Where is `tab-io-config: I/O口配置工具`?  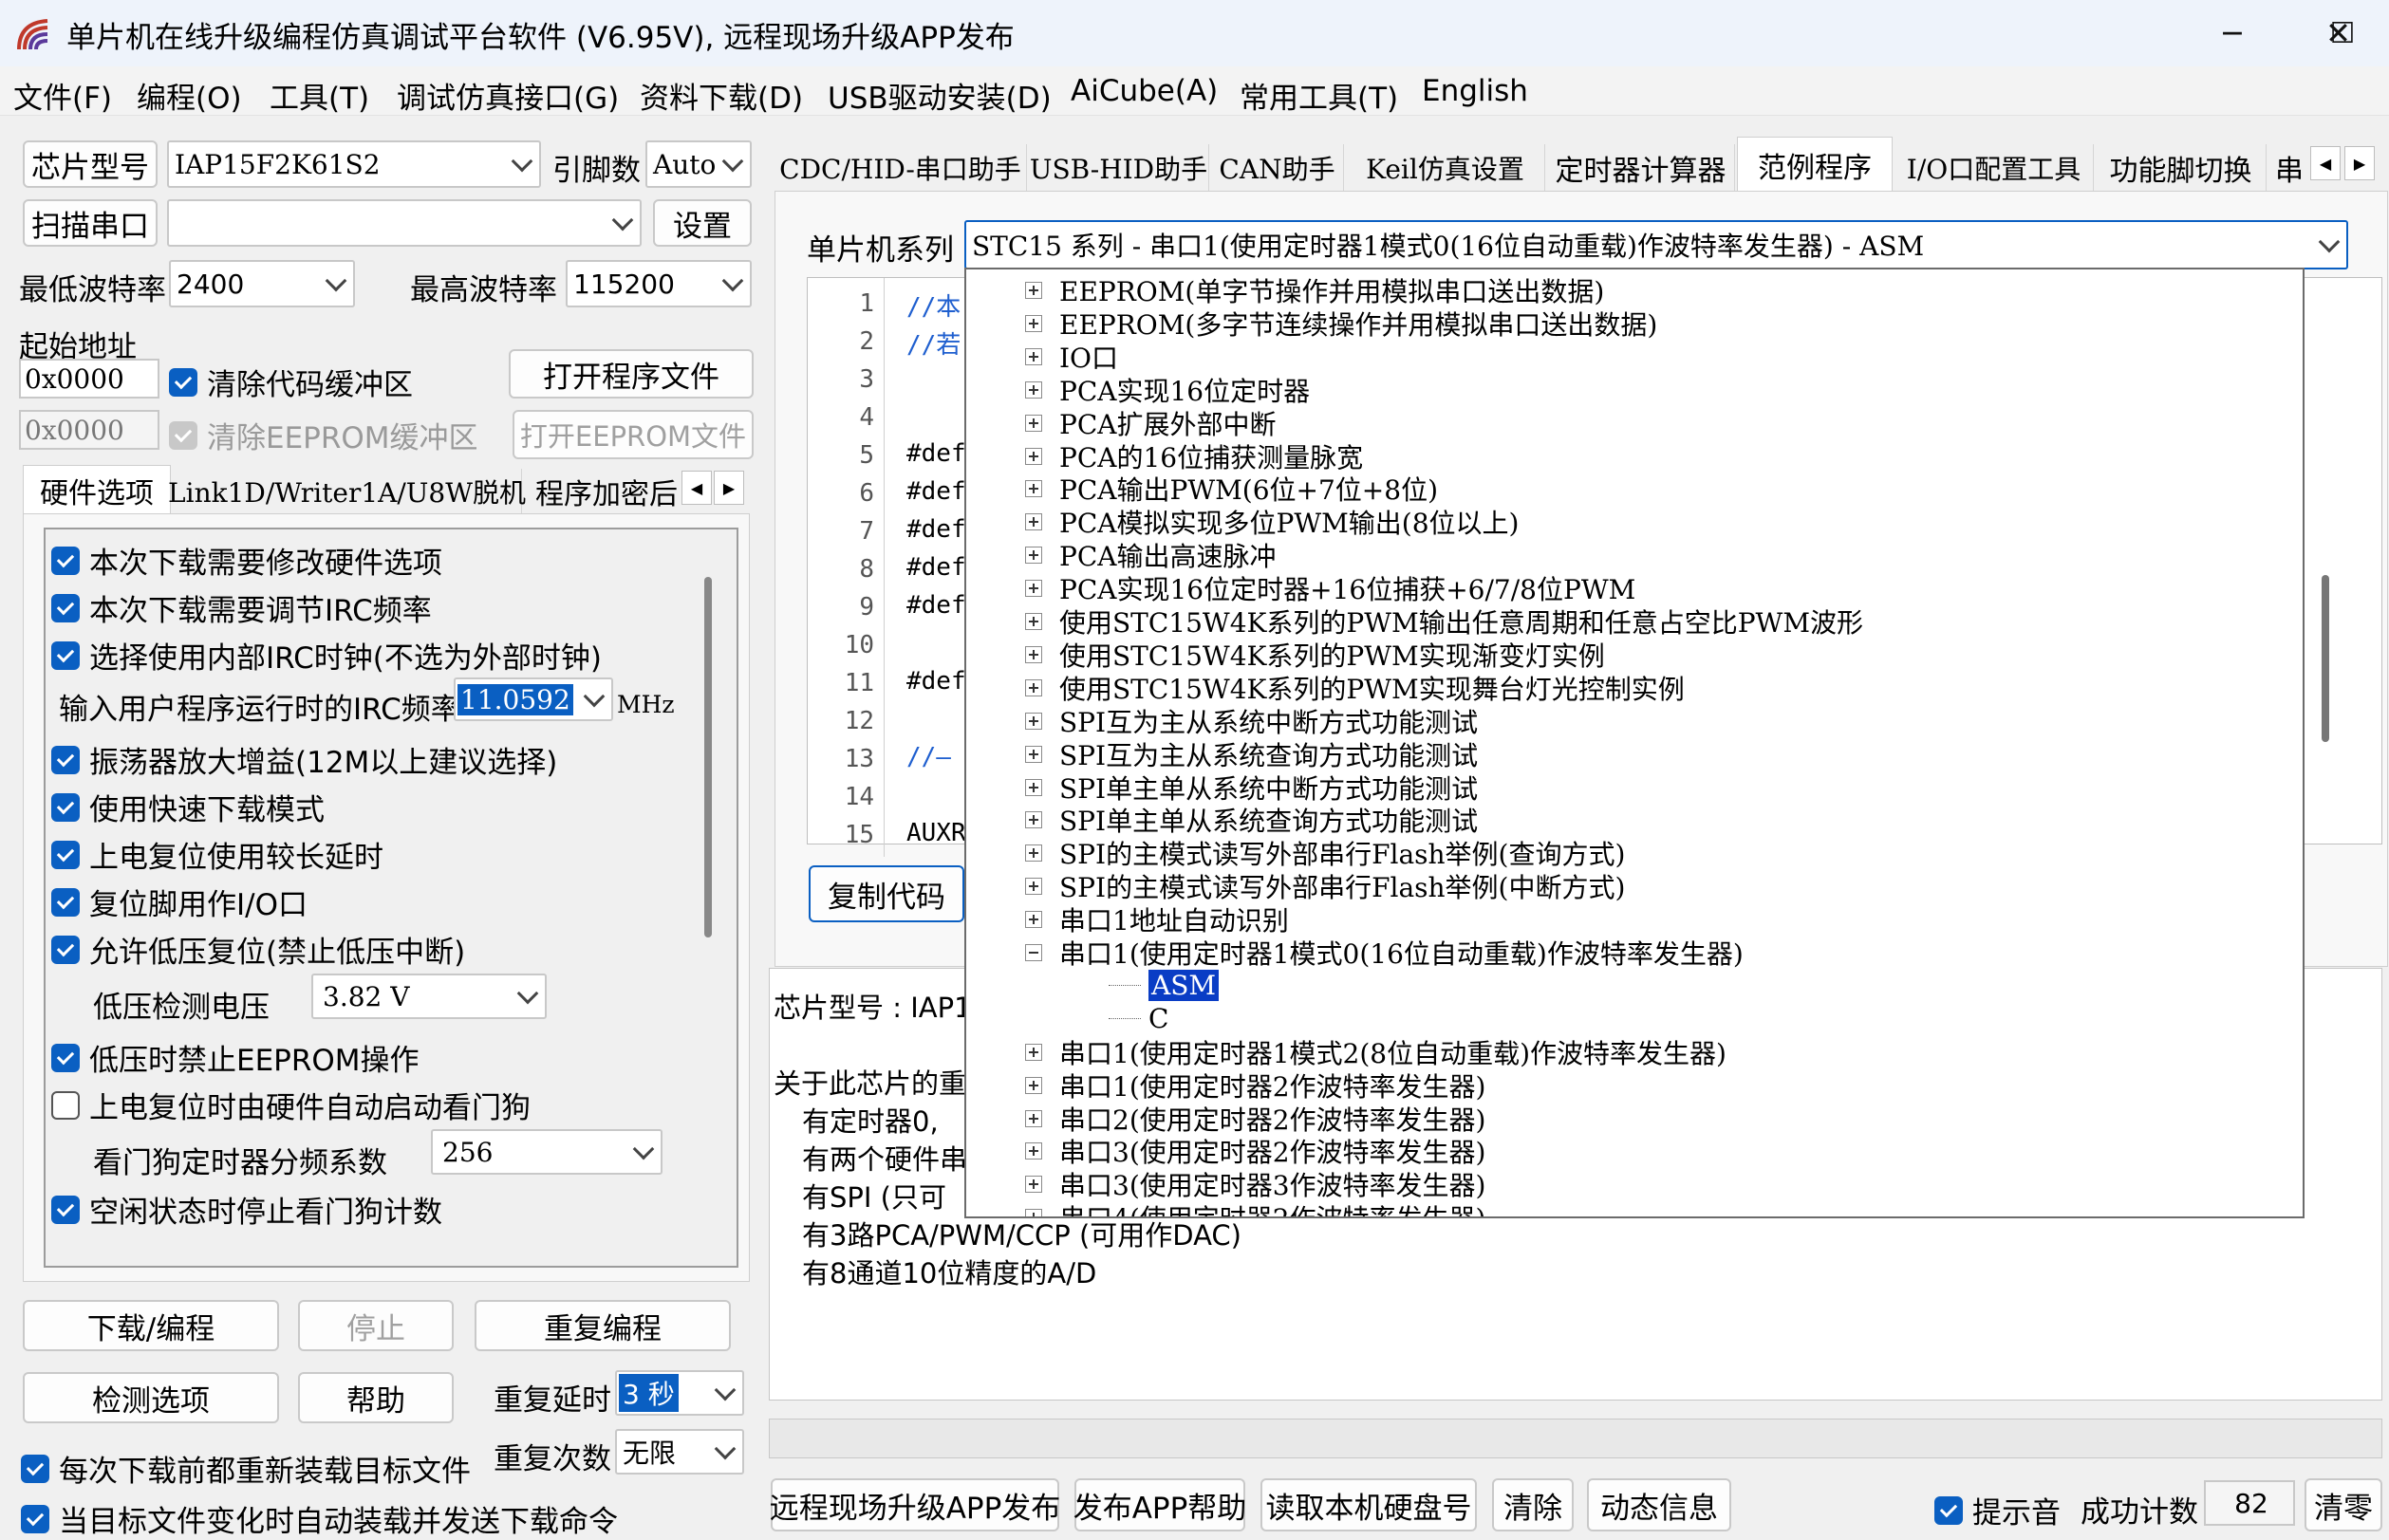 tab-io-config: I/O口配置工具 is located at coordinates (1994, 168).